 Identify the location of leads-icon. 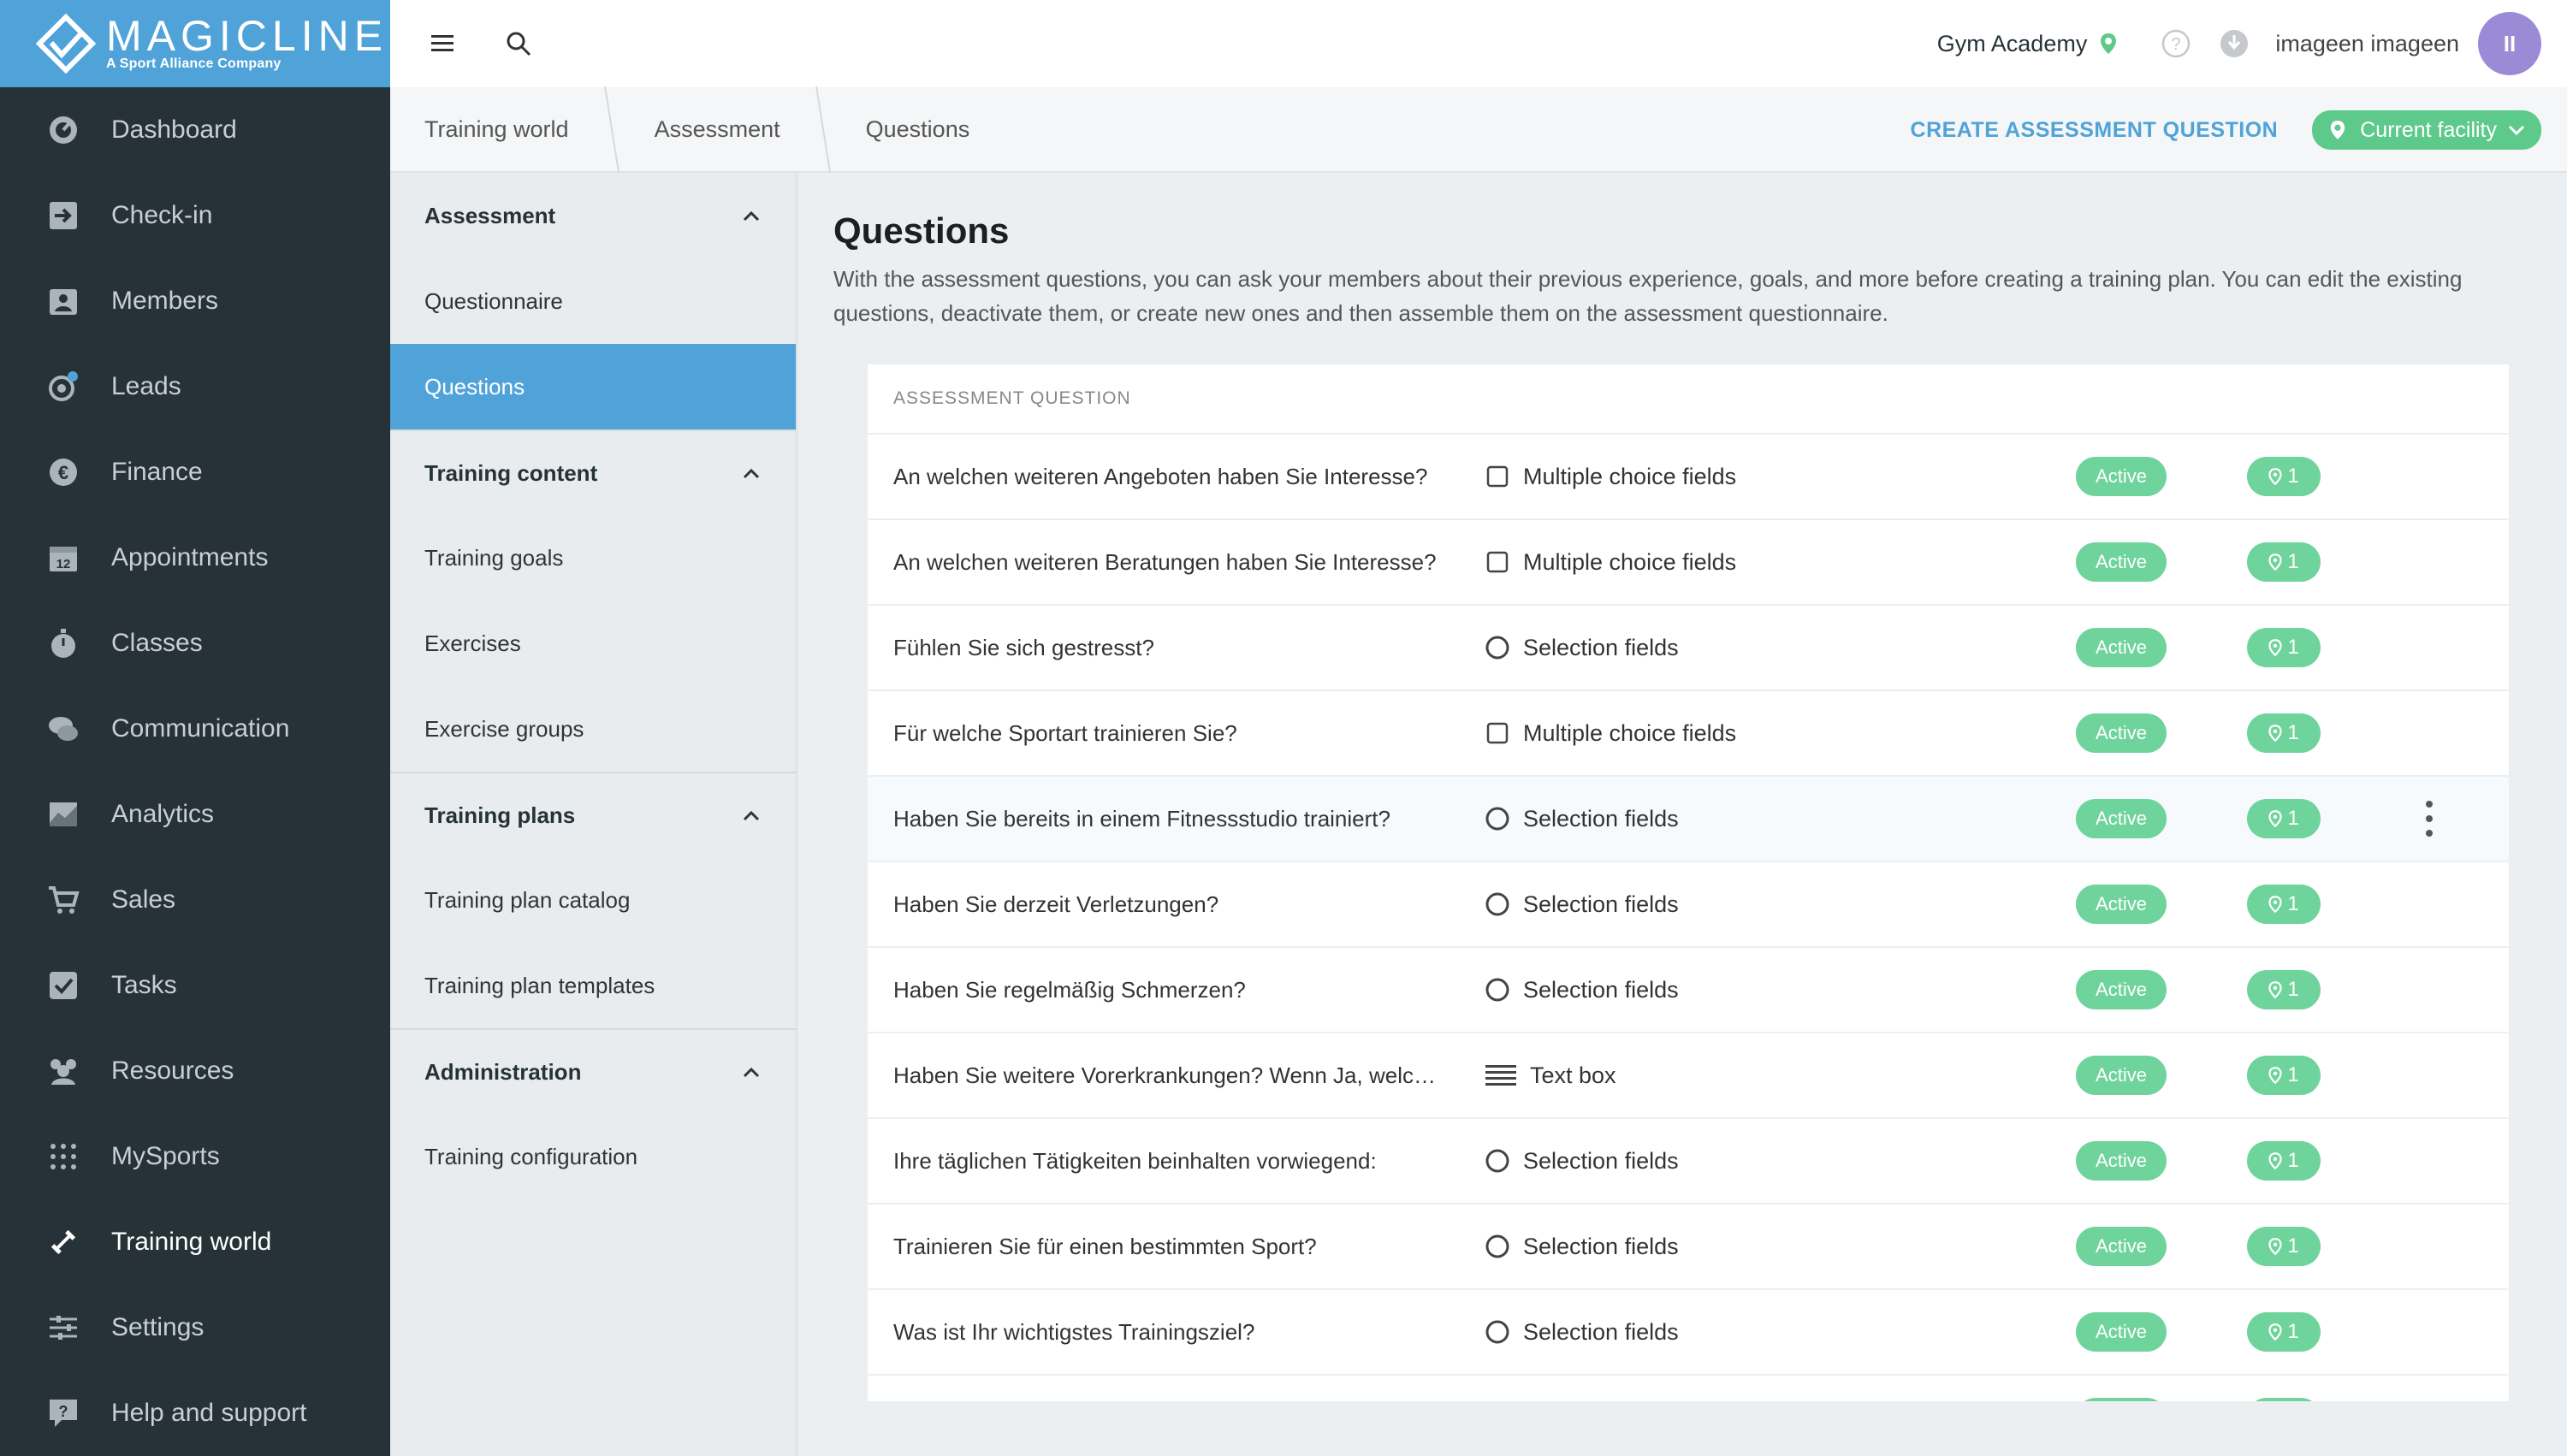
(63, 387).